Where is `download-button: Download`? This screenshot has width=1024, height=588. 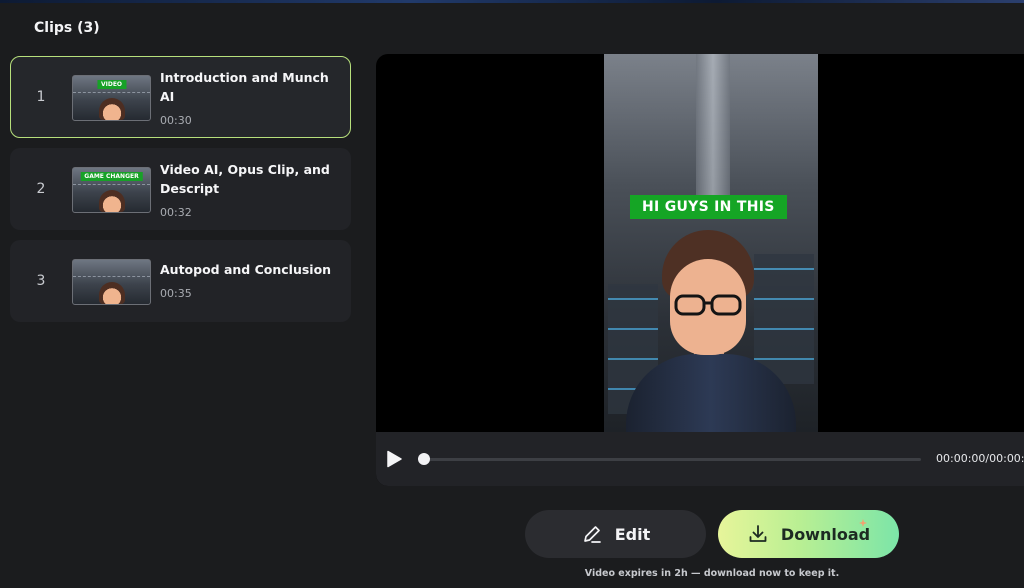
download-button: Download is located at coordinates (808, 534).